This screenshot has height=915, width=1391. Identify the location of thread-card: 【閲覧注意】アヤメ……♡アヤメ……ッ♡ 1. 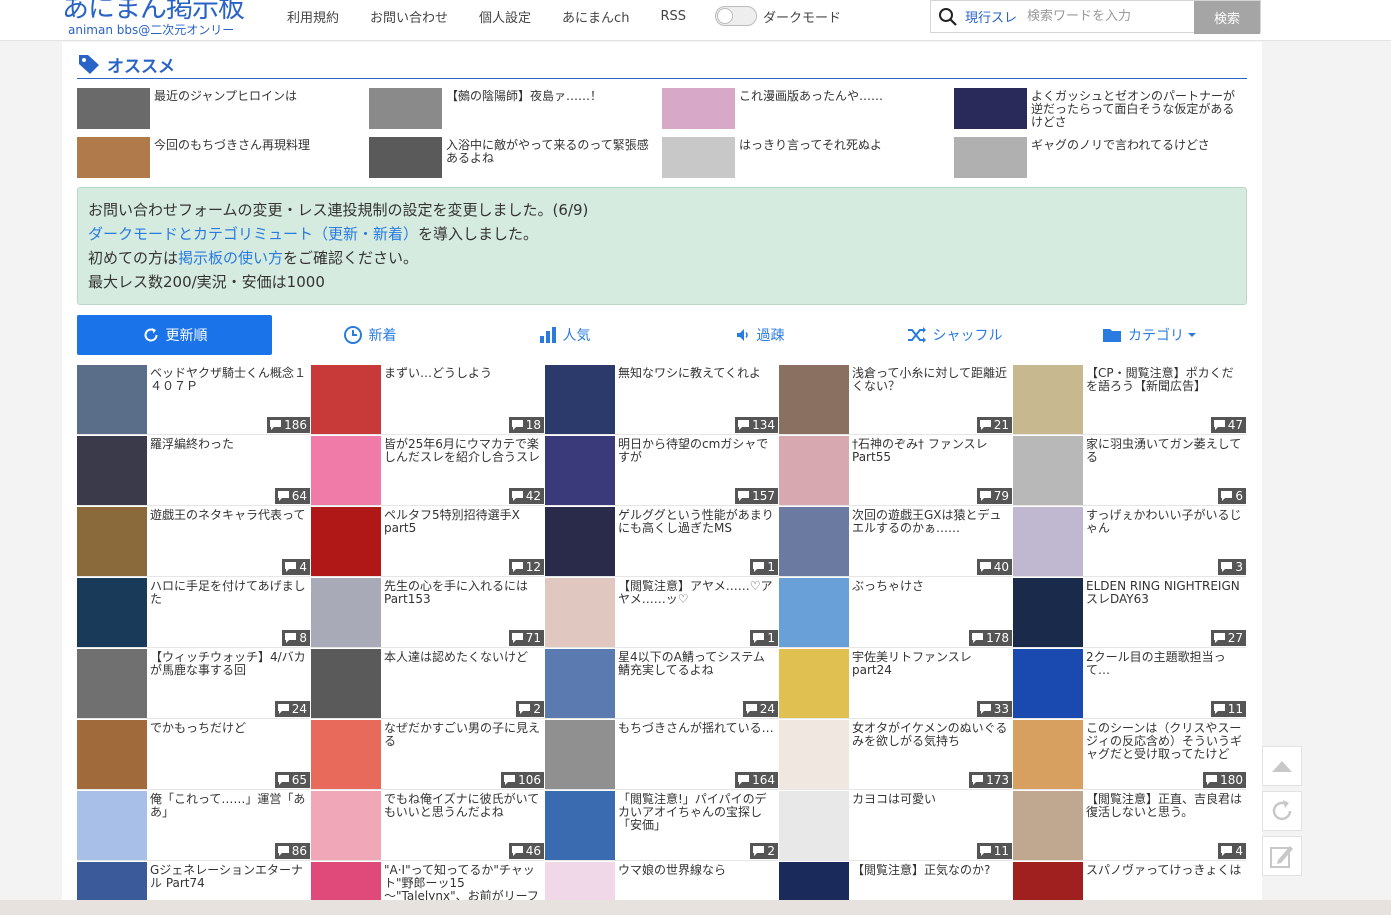
(661, 613).